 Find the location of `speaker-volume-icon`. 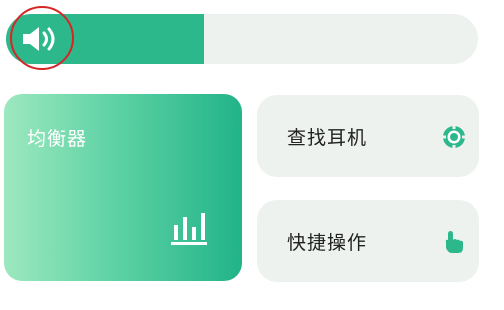

speaker-volume-icon is located at coordinates (39, 39).